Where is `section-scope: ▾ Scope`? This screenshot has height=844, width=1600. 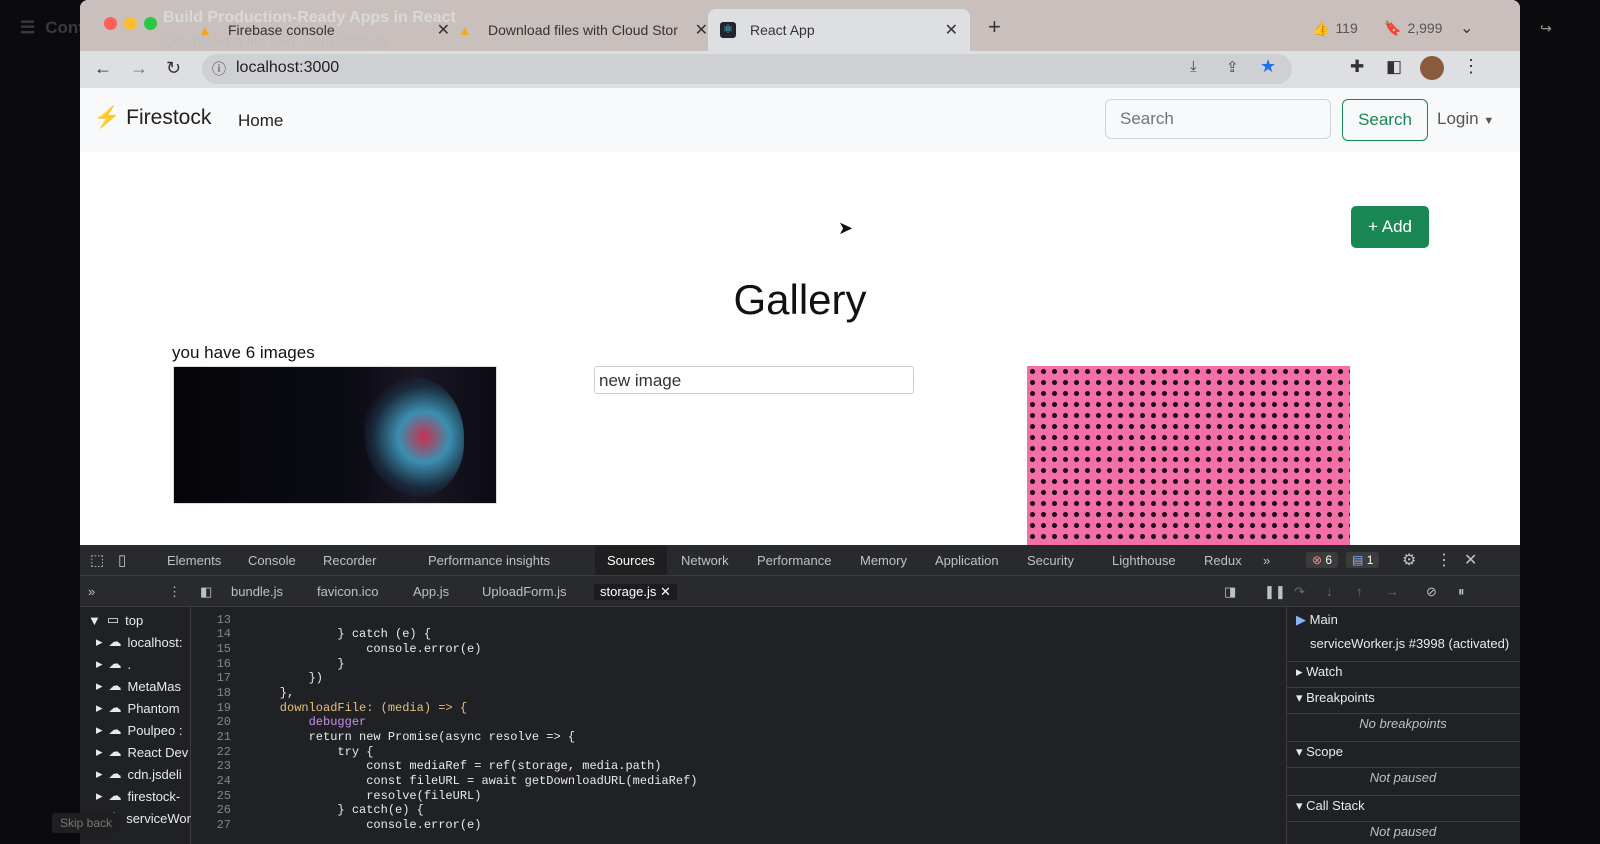 section-scope: ▾ Scope is located at coordinates (1403, 756).